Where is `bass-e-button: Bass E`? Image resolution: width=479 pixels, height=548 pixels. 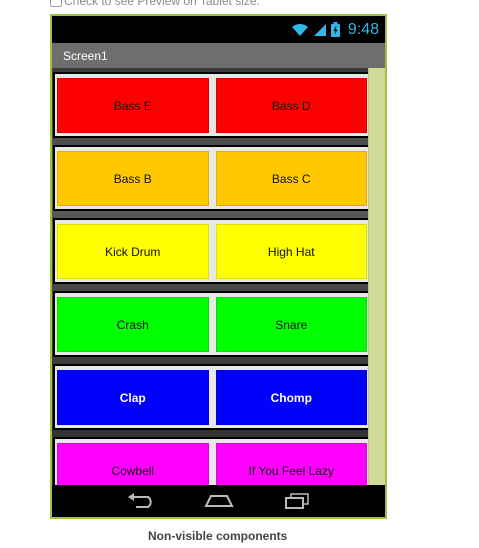
bass-e-button: Bass E is located at coordinates (133, 105).